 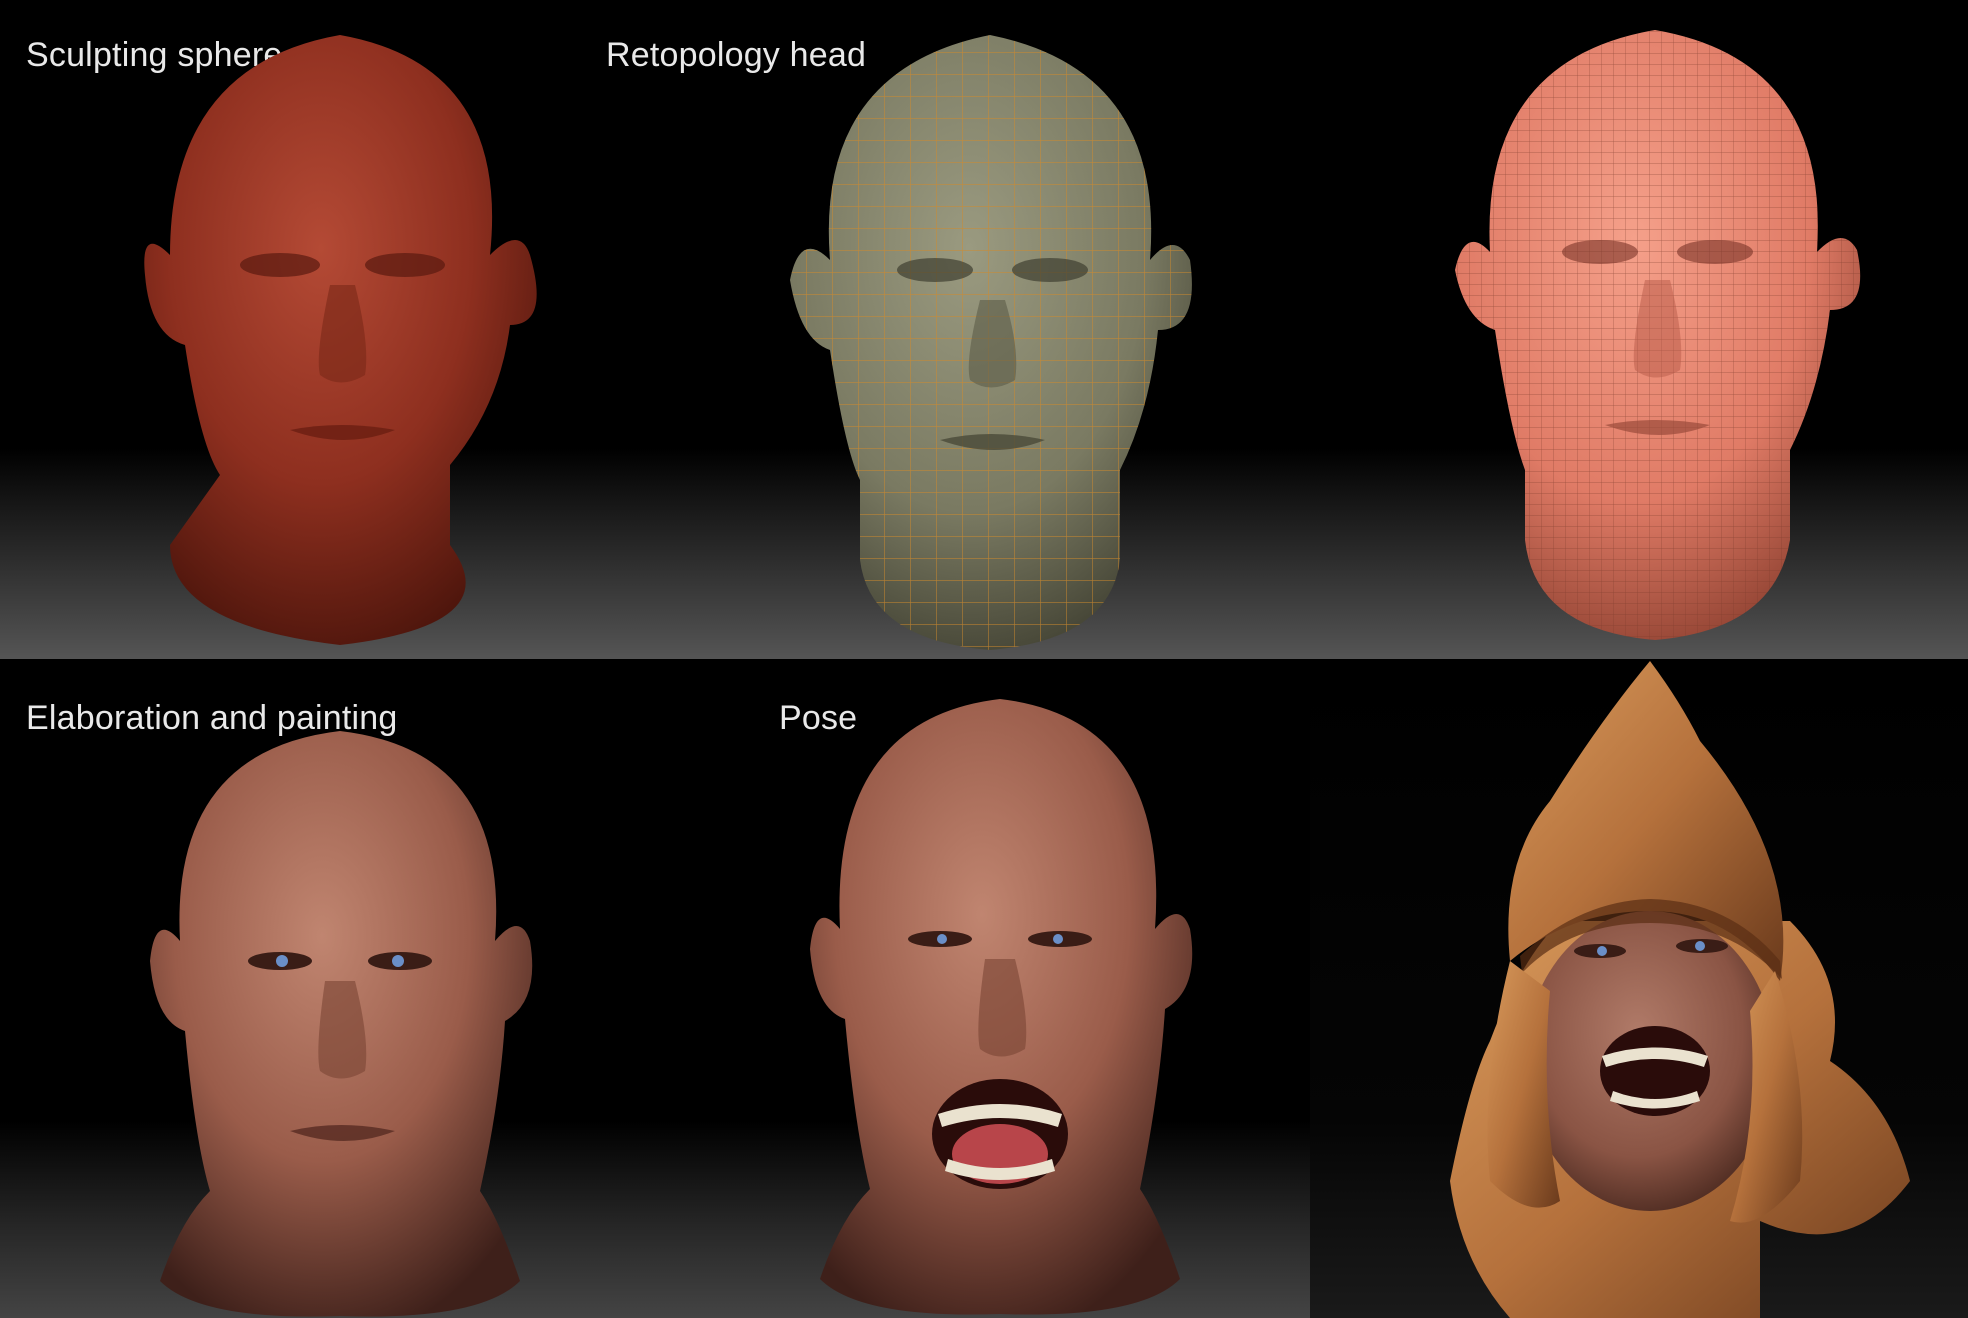 I want to click on mesh-head-render, so click(x=1658, y=335).